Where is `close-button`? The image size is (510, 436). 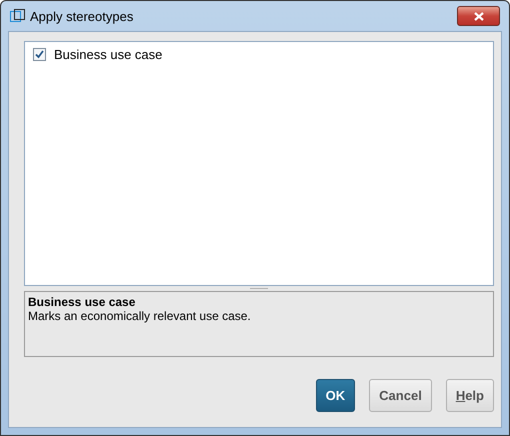 close-button is located at coordinates (478, 16).